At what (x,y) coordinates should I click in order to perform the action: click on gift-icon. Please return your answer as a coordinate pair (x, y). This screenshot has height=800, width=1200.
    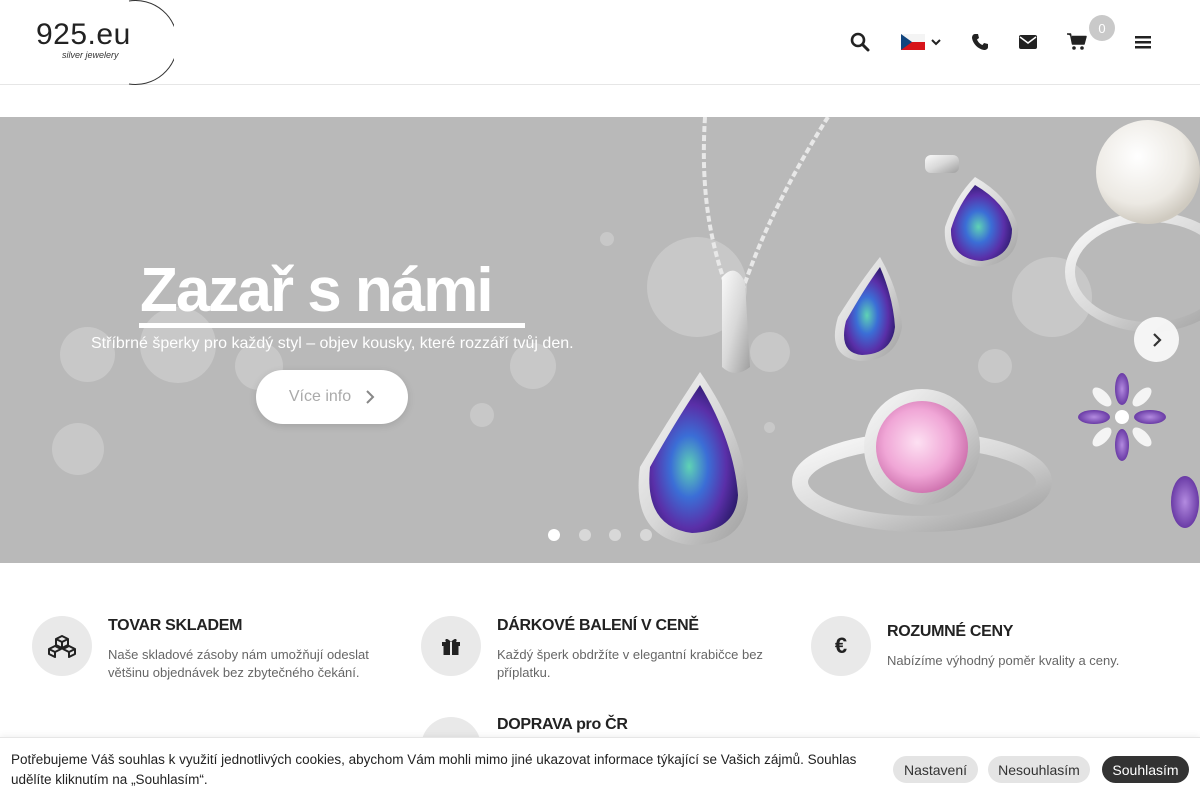
    Looking at the image, I should click on (451, 646).